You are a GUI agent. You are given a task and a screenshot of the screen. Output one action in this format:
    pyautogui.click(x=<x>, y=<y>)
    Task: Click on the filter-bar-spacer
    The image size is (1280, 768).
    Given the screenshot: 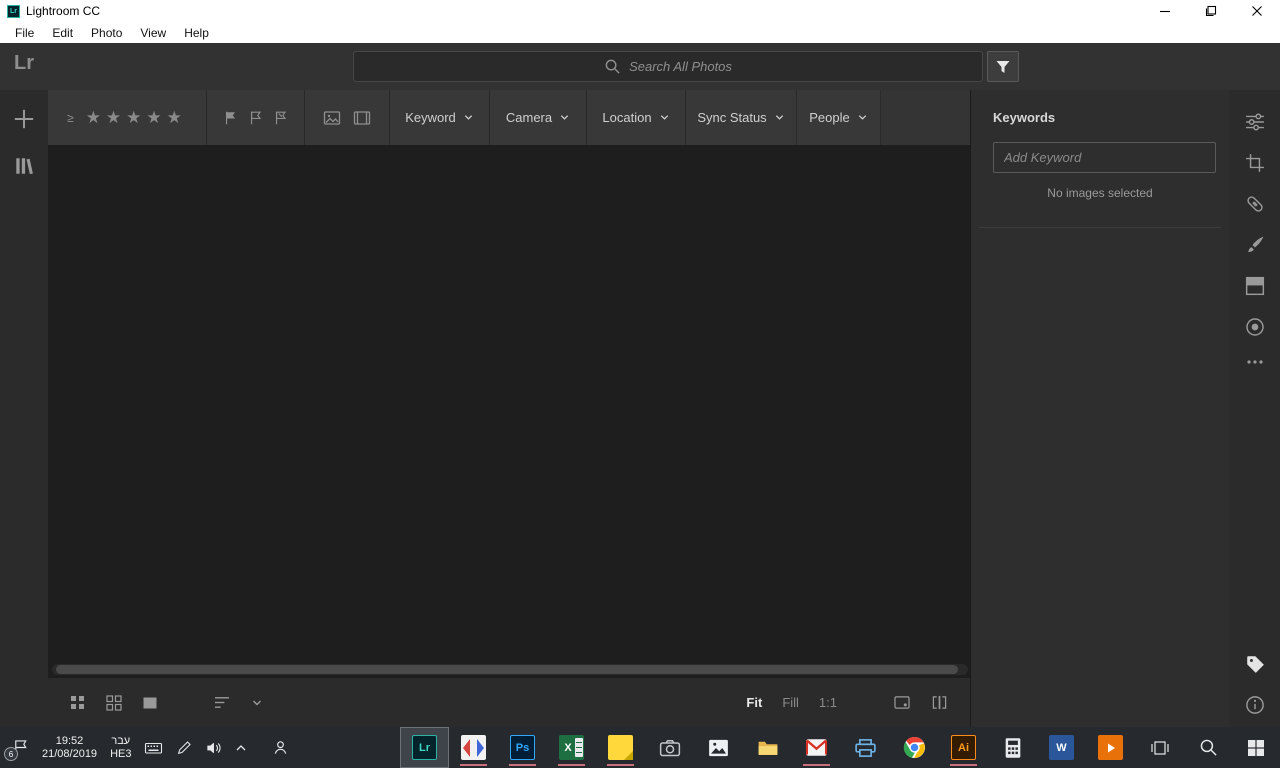 What is the action you would take?
    pyautogui.click(x=925, y=117)
    